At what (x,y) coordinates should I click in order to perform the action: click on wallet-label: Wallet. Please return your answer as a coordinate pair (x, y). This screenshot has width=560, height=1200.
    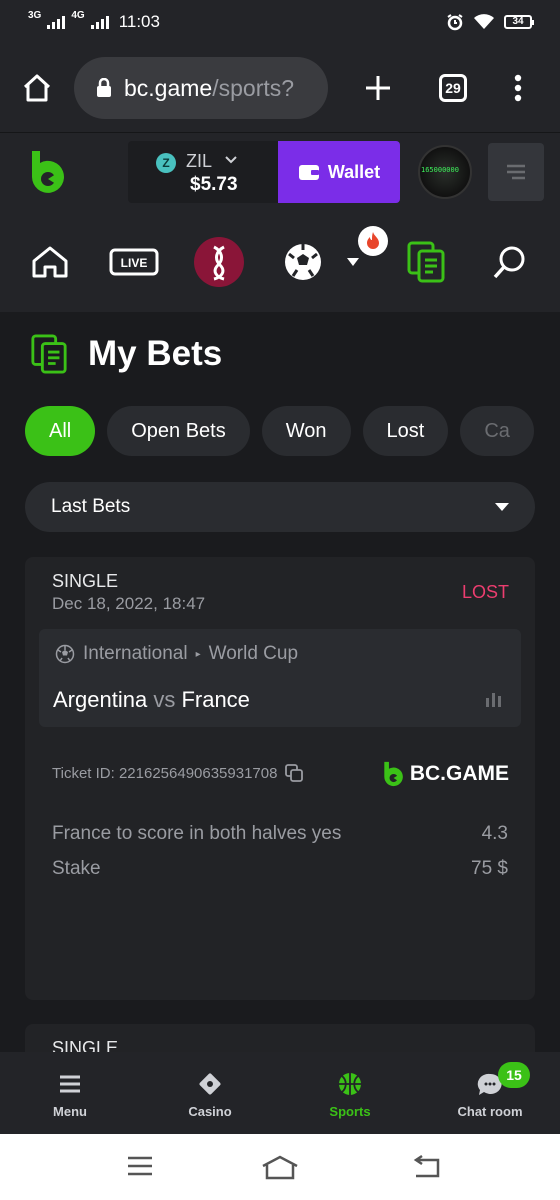
    Looking at the image, I should click on (354, 171).